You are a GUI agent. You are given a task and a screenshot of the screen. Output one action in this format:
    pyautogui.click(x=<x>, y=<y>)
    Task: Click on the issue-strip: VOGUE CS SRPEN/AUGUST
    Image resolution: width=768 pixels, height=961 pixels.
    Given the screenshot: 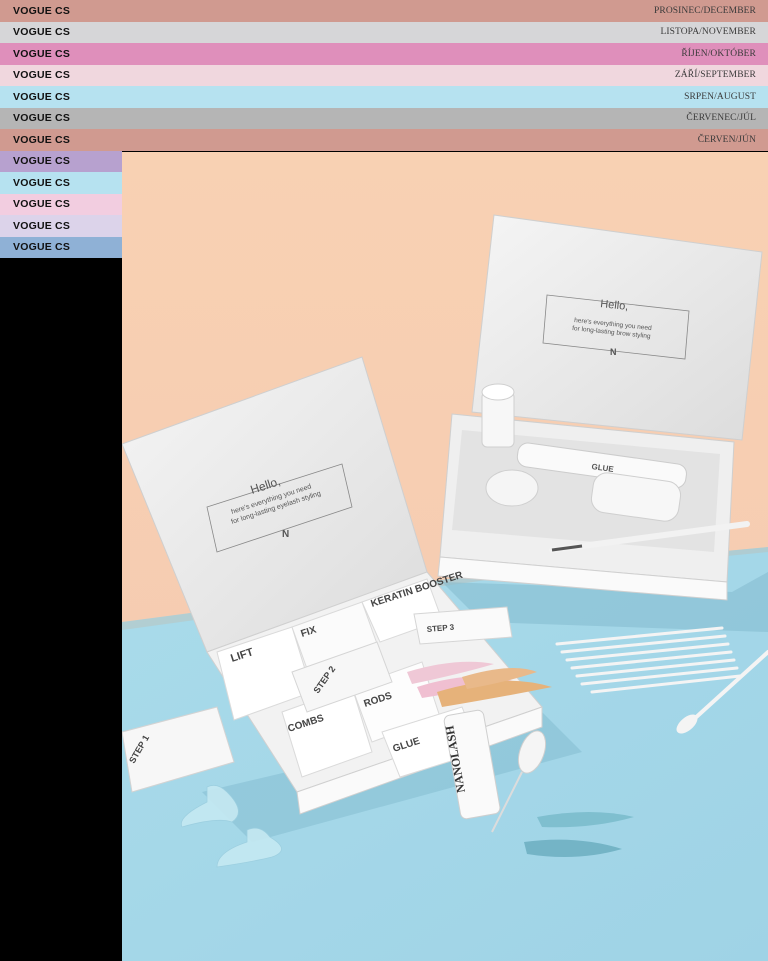 What is the action you would take?
    pyautogui.click(x=384, y=97)
    